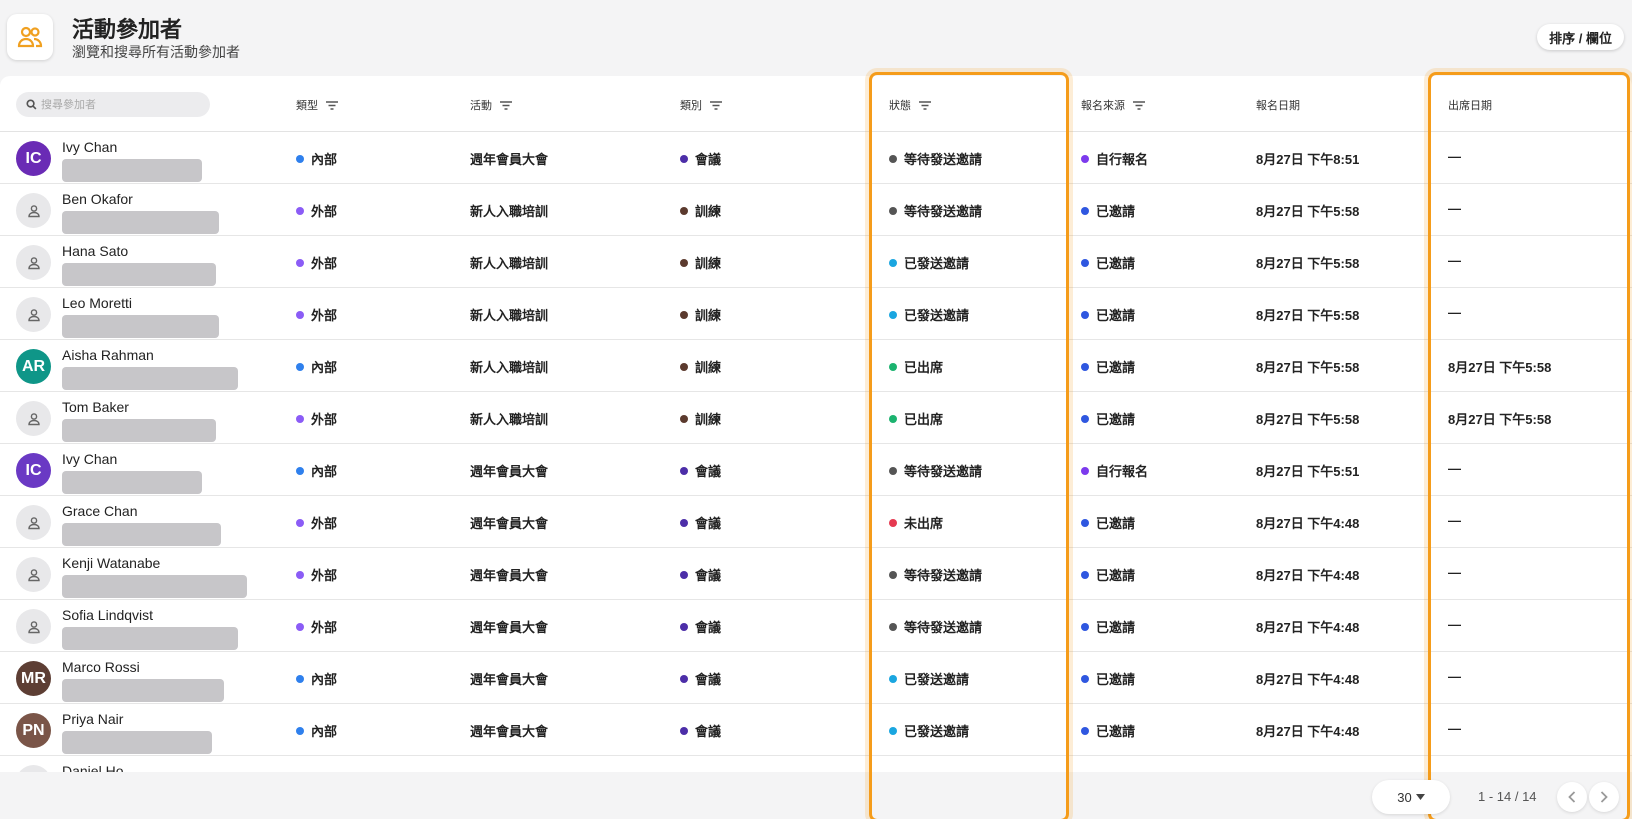 This screenshot has width=1632, height=819. What do you see at coordinates (95, 251) in the screenshot?
I see `attendee-name: Hana Sato` at bounding box center [95, 251].